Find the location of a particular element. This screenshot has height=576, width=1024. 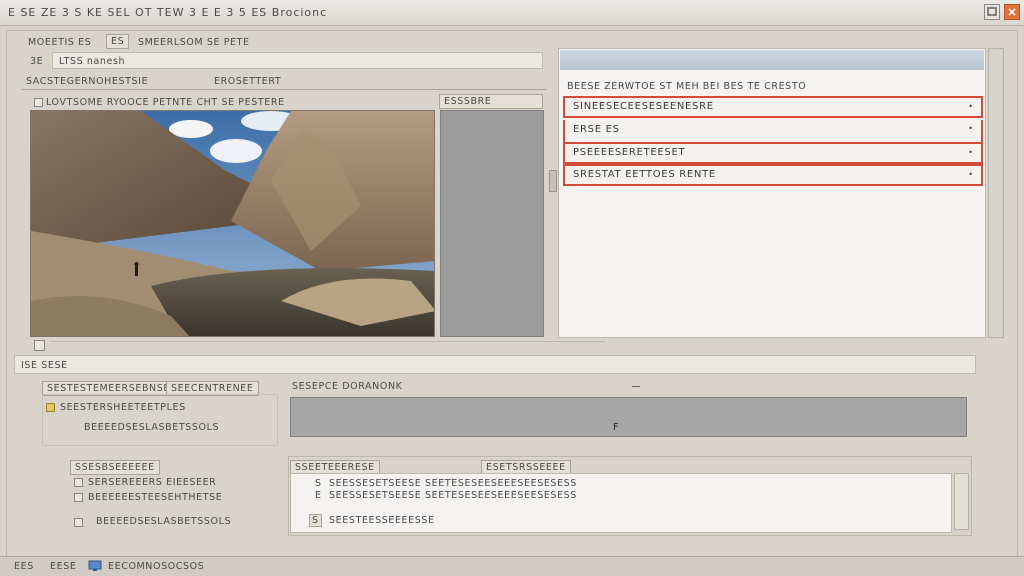

right-panel-titlebar is located at coordinates (772, 60).